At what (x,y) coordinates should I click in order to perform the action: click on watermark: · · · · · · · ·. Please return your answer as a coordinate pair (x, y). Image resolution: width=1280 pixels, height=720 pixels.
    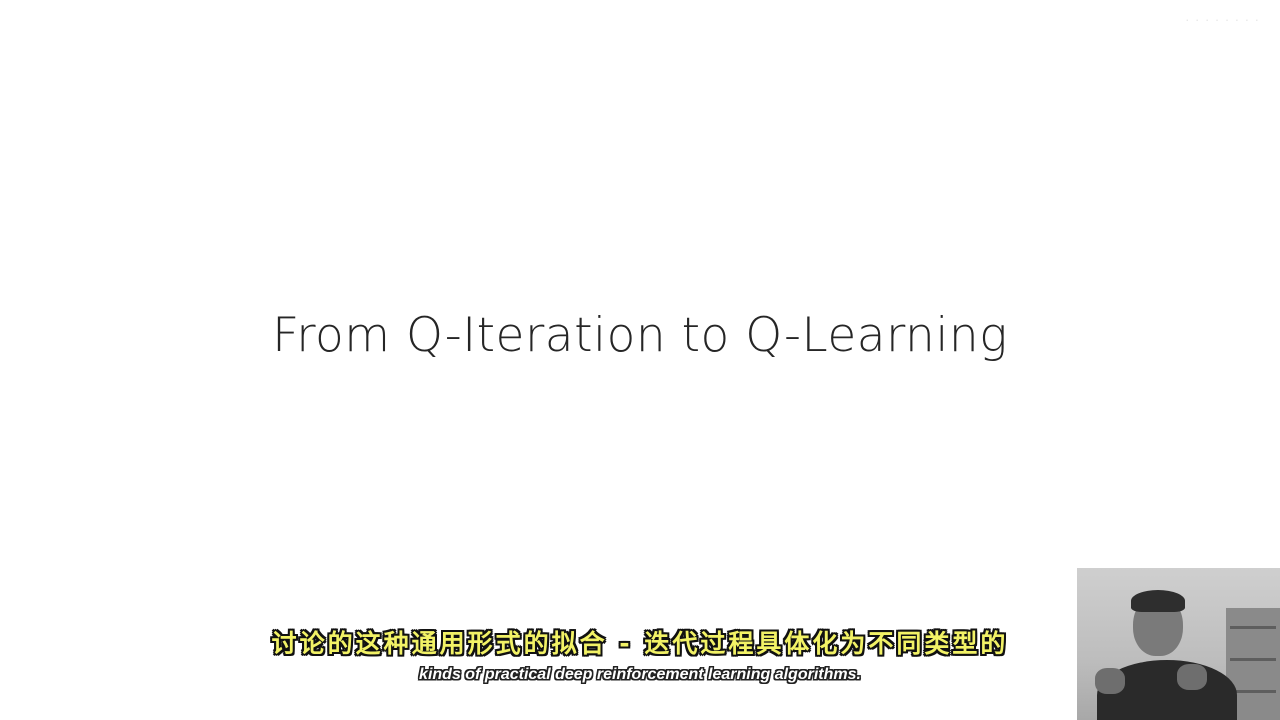
    Looking at the image, I should click on (1222, 19).